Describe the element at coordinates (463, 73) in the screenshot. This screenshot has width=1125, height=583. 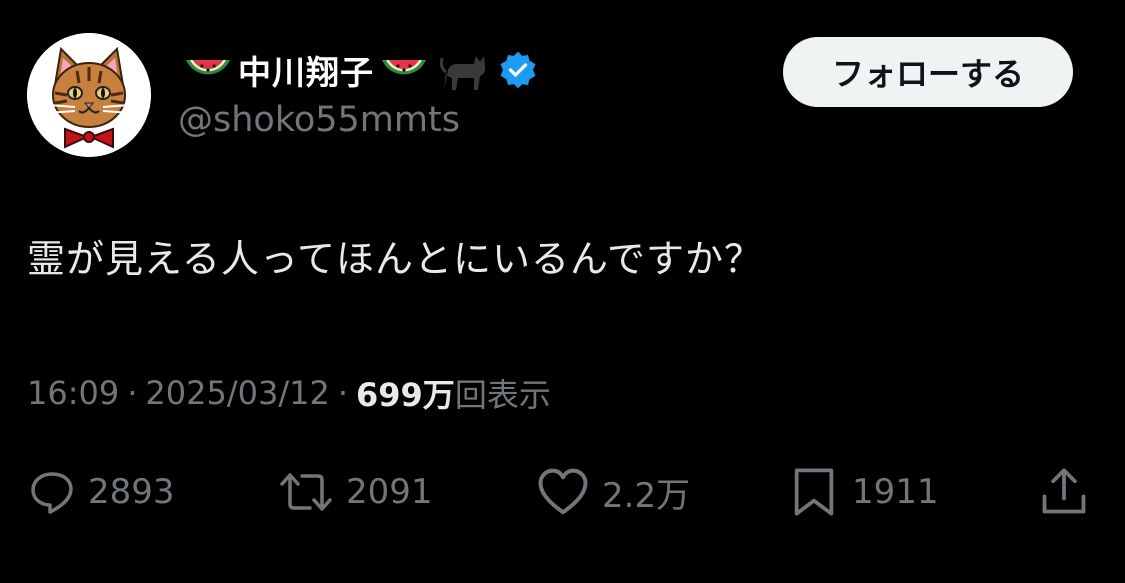
I see `black-cat-icon` at that location.